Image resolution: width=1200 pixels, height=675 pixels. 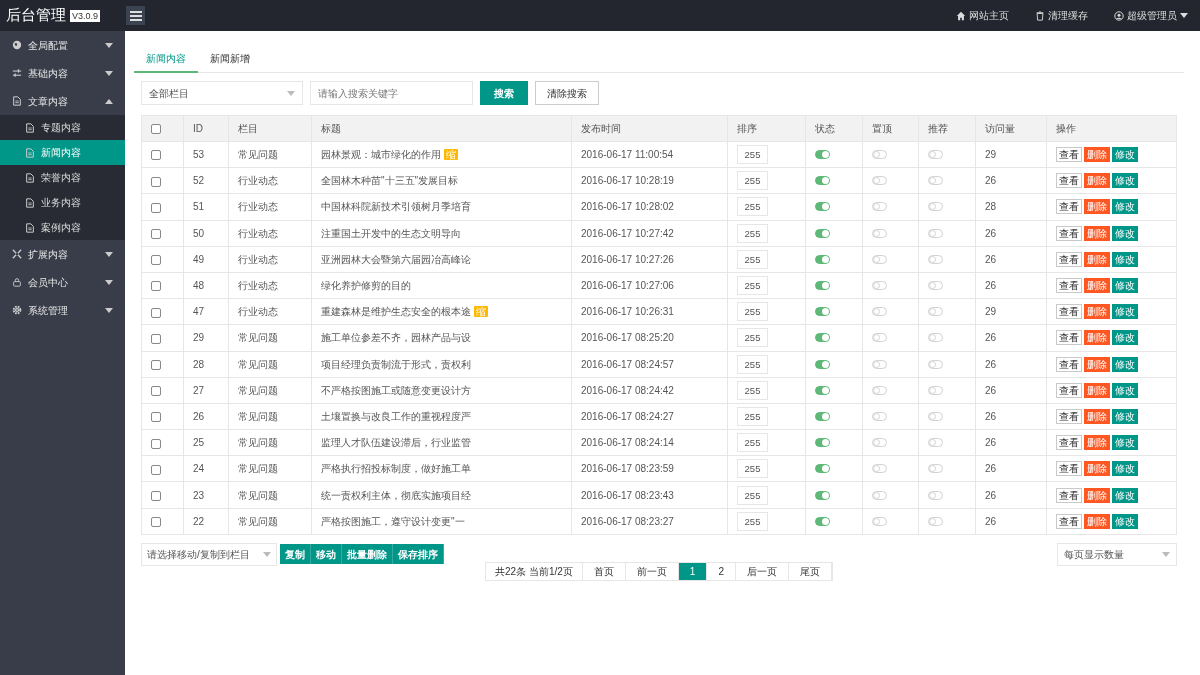 I want to click on clear-search-button: 清除搜索, so click(x=567, y=93).